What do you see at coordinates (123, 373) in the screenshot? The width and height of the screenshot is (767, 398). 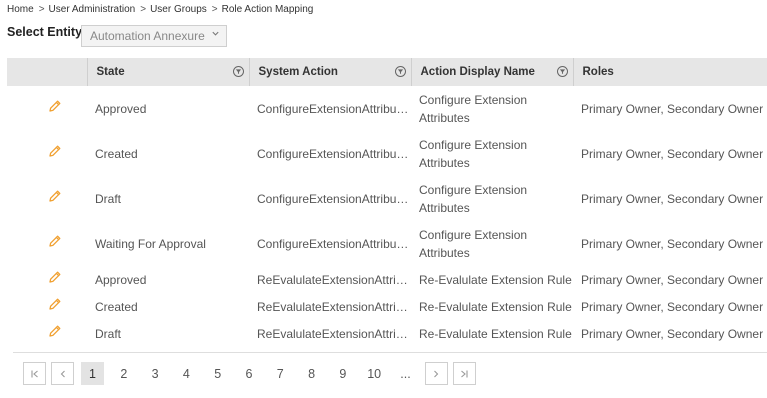 I see `page-2-button: 2` at bounding box center [123, 373].